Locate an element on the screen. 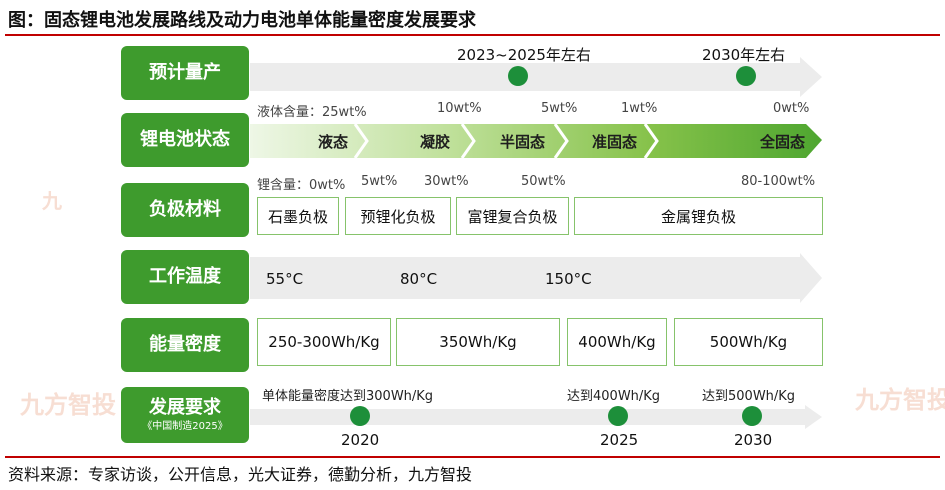 The width and height of the screenshot is (945, 490). target-500: 达到500Wh/Kg is located at coordinates (749, 396).